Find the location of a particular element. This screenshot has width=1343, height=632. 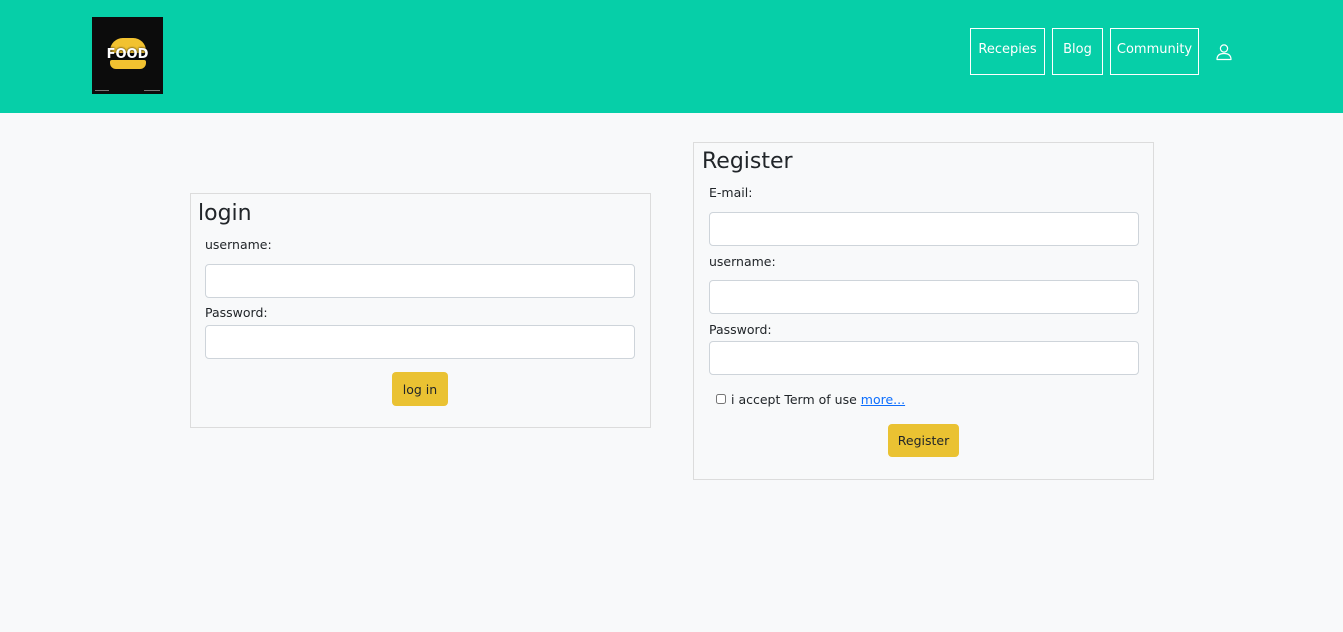

register-username-input is located at coordinates (924, 297).